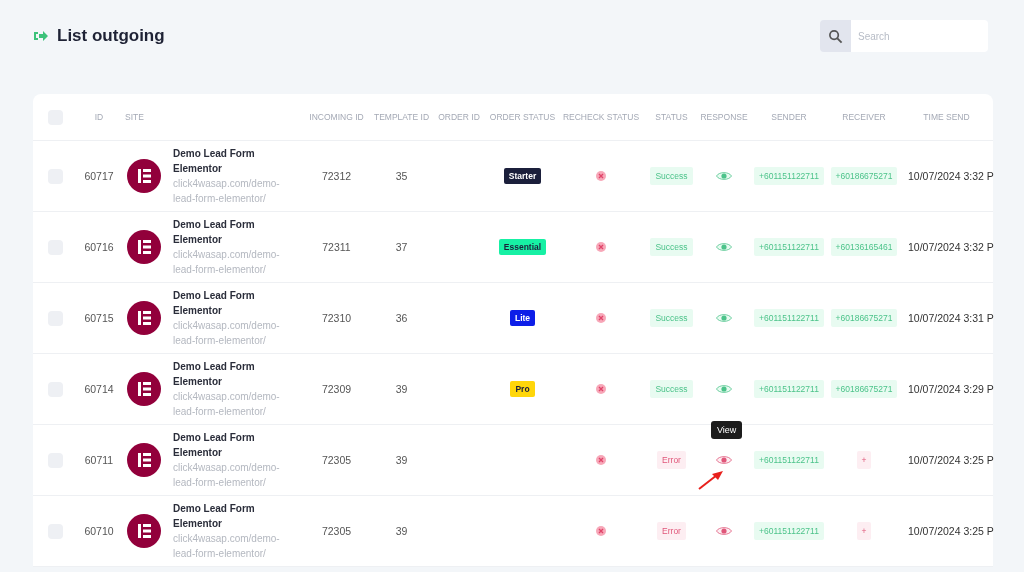 This screenshot has height=572, width=1024. Describe the element at coordinates (727, 430) in the screenshot. I see `tooltip: View` at that location.